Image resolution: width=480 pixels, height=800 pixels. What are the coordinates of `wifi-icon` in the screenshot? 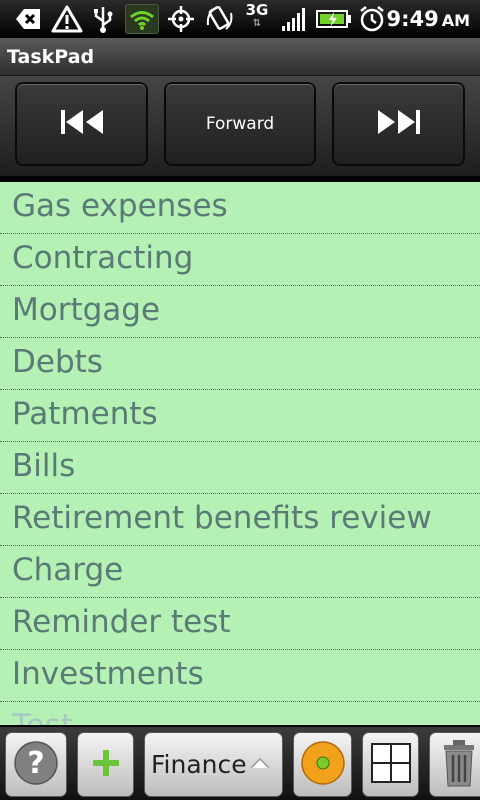 It's located at (142, 19).